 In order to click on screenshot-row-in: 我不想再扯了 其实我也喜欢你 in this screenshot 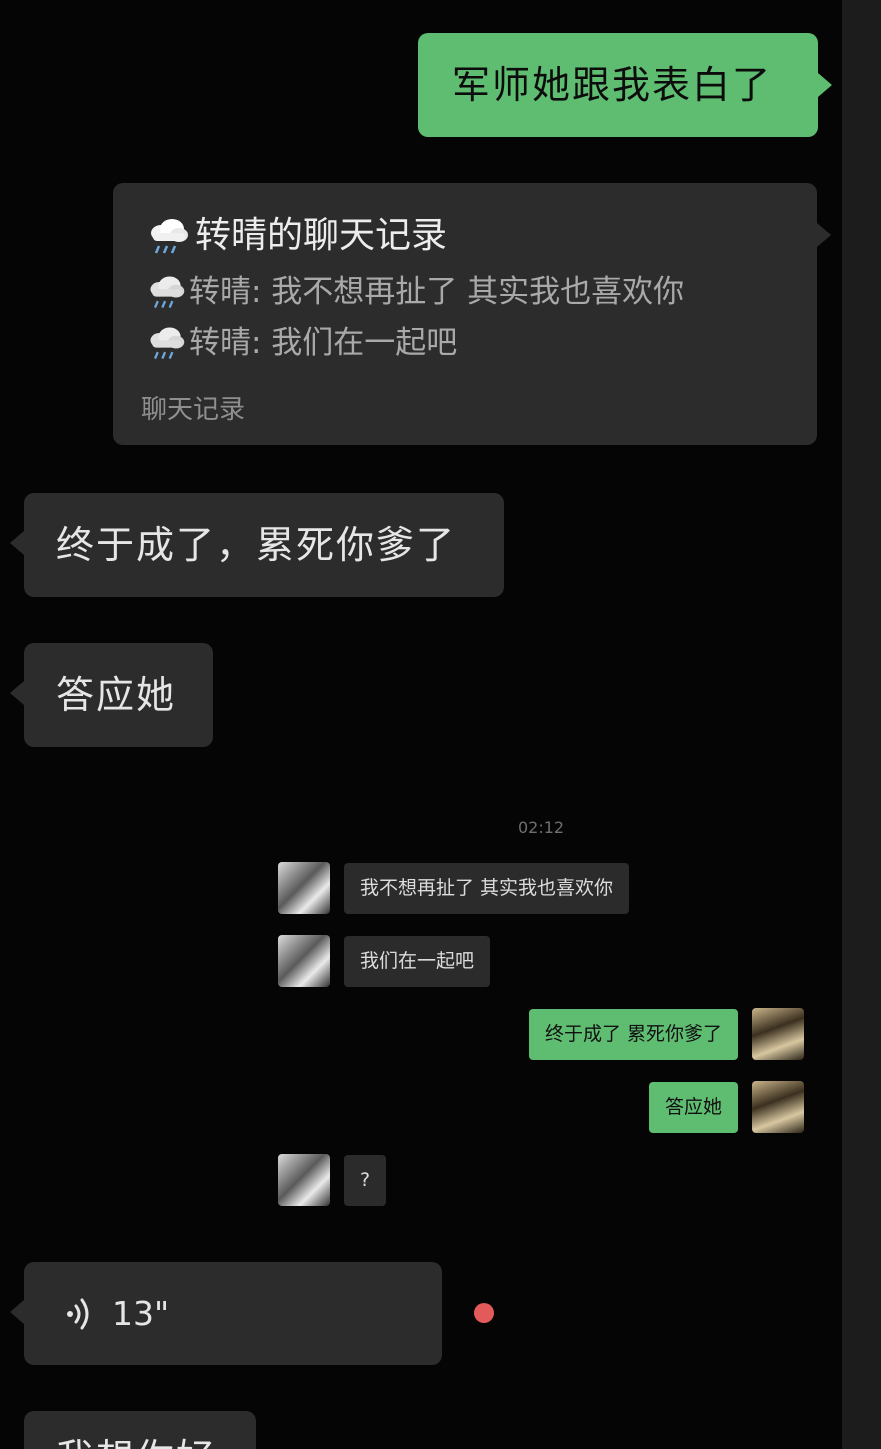, I will do `click(454, 888)`.